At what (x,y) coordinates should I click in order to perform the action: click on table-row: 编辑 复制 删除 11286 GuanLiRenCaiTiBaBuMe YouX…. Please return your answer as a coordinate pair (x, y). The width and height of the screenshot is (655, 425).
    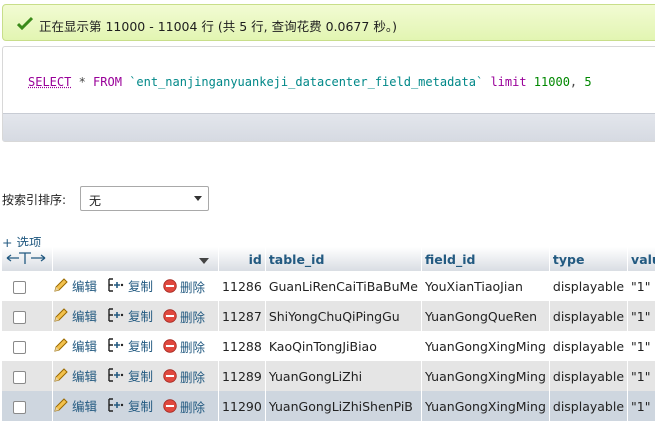
    Looking at the image, I should click on (328, 286).